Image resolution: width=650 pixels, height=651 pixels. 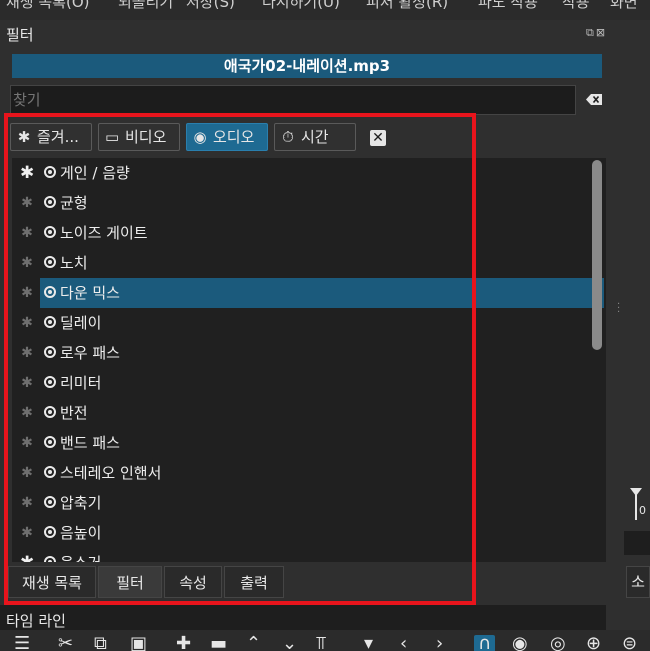 What do you see at coordinates (303, 503) in the screenshot?
I see `list-item: ✱ 압축기` at bounding box center [303, 503].